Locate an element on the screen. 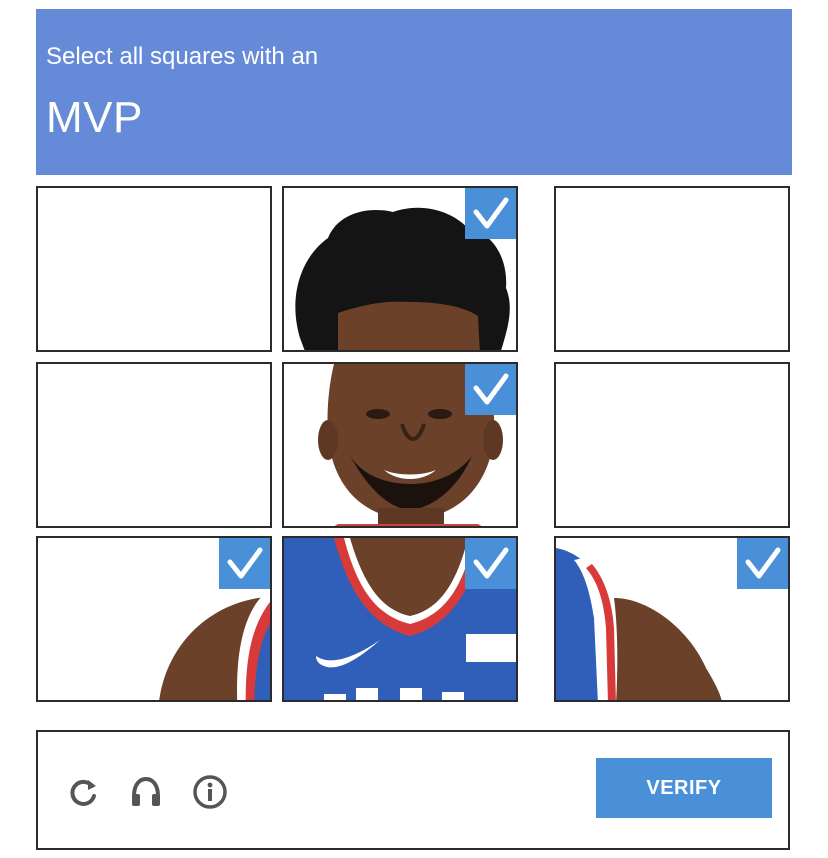 The height and width of the screenshot is (858, 828). tile-r1c2 is located at coordinates (400, 269).